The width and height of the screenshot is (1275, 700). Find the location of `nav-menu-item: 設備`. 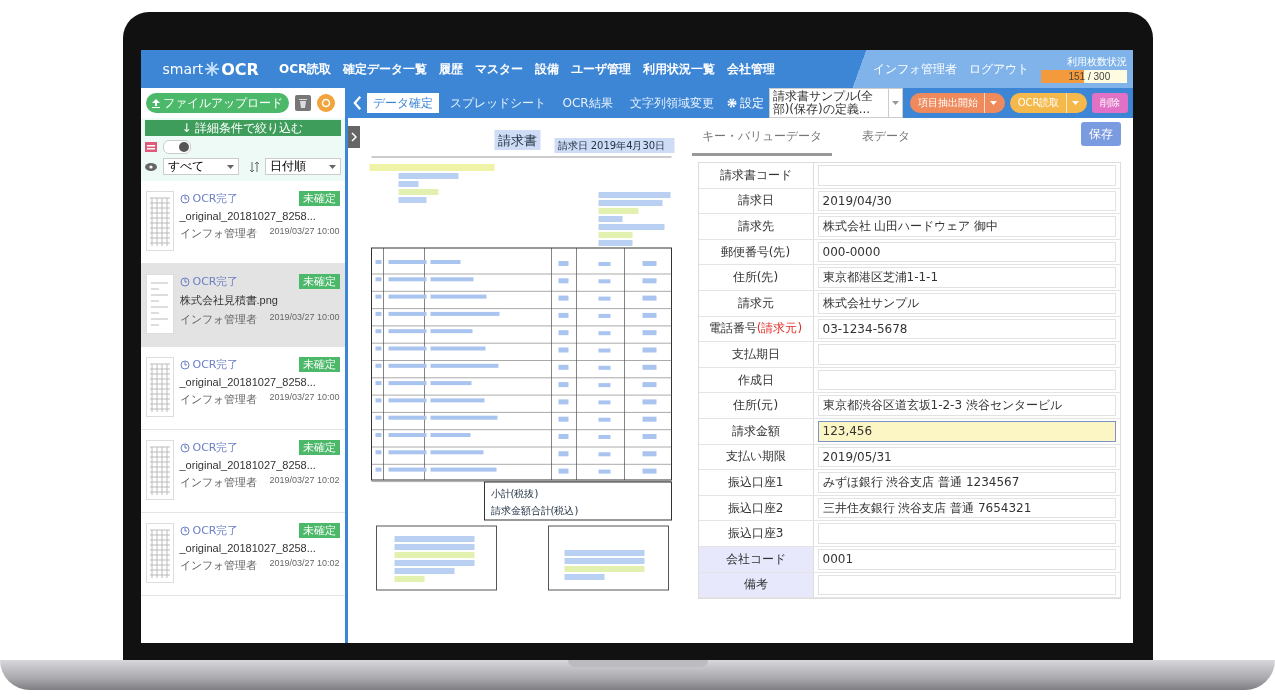

nav-menu-item: 設備 is located at coordinates (547, 69).